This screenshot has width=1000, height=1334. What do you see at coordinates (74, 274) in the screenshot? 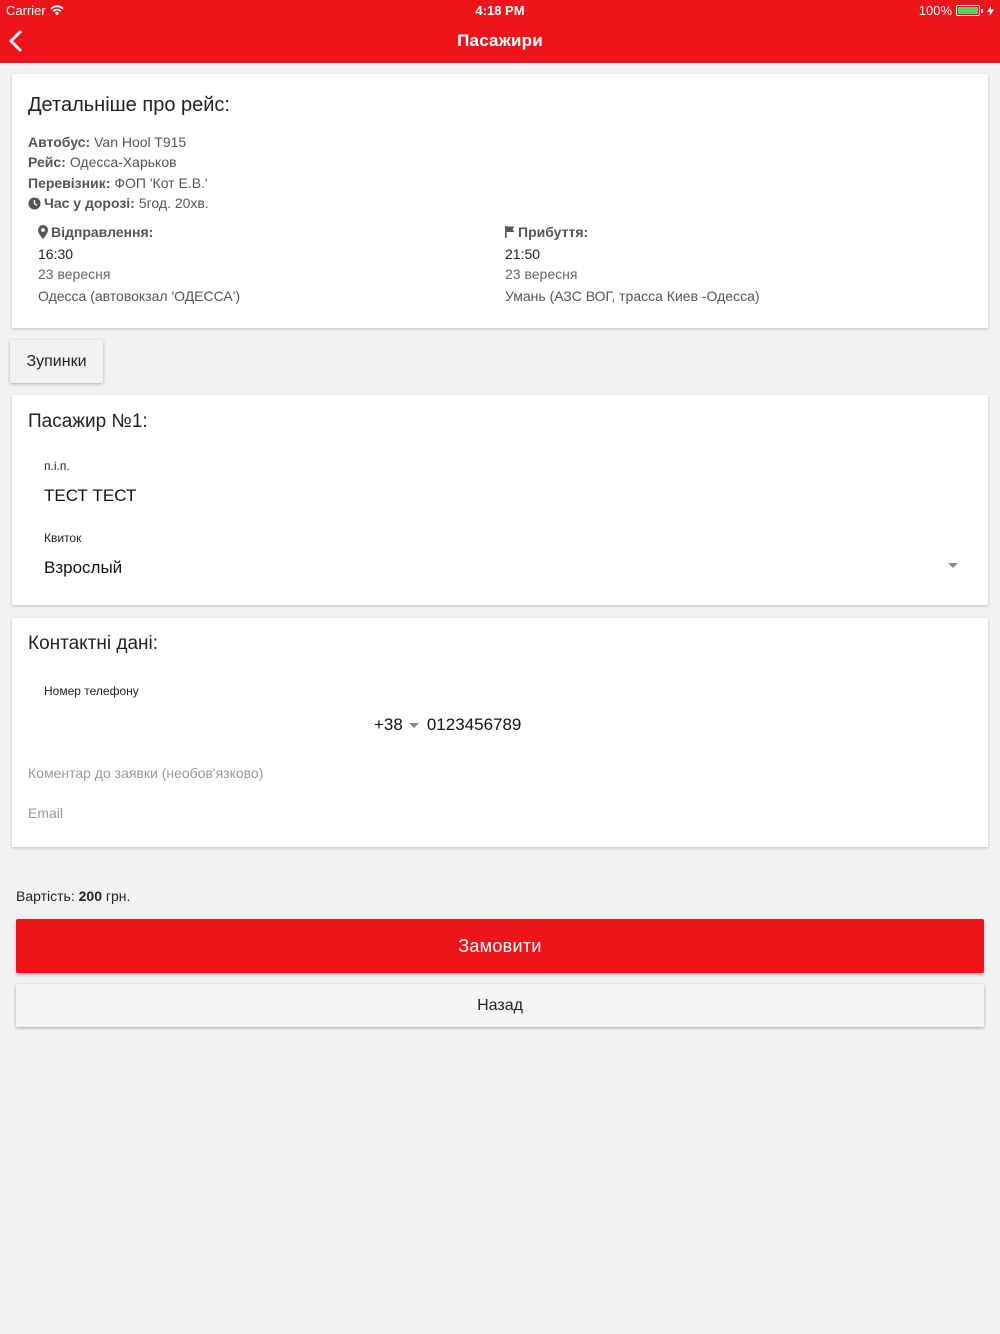
I see `departure-date: 23 вересня` at bounding box center [74, 274].